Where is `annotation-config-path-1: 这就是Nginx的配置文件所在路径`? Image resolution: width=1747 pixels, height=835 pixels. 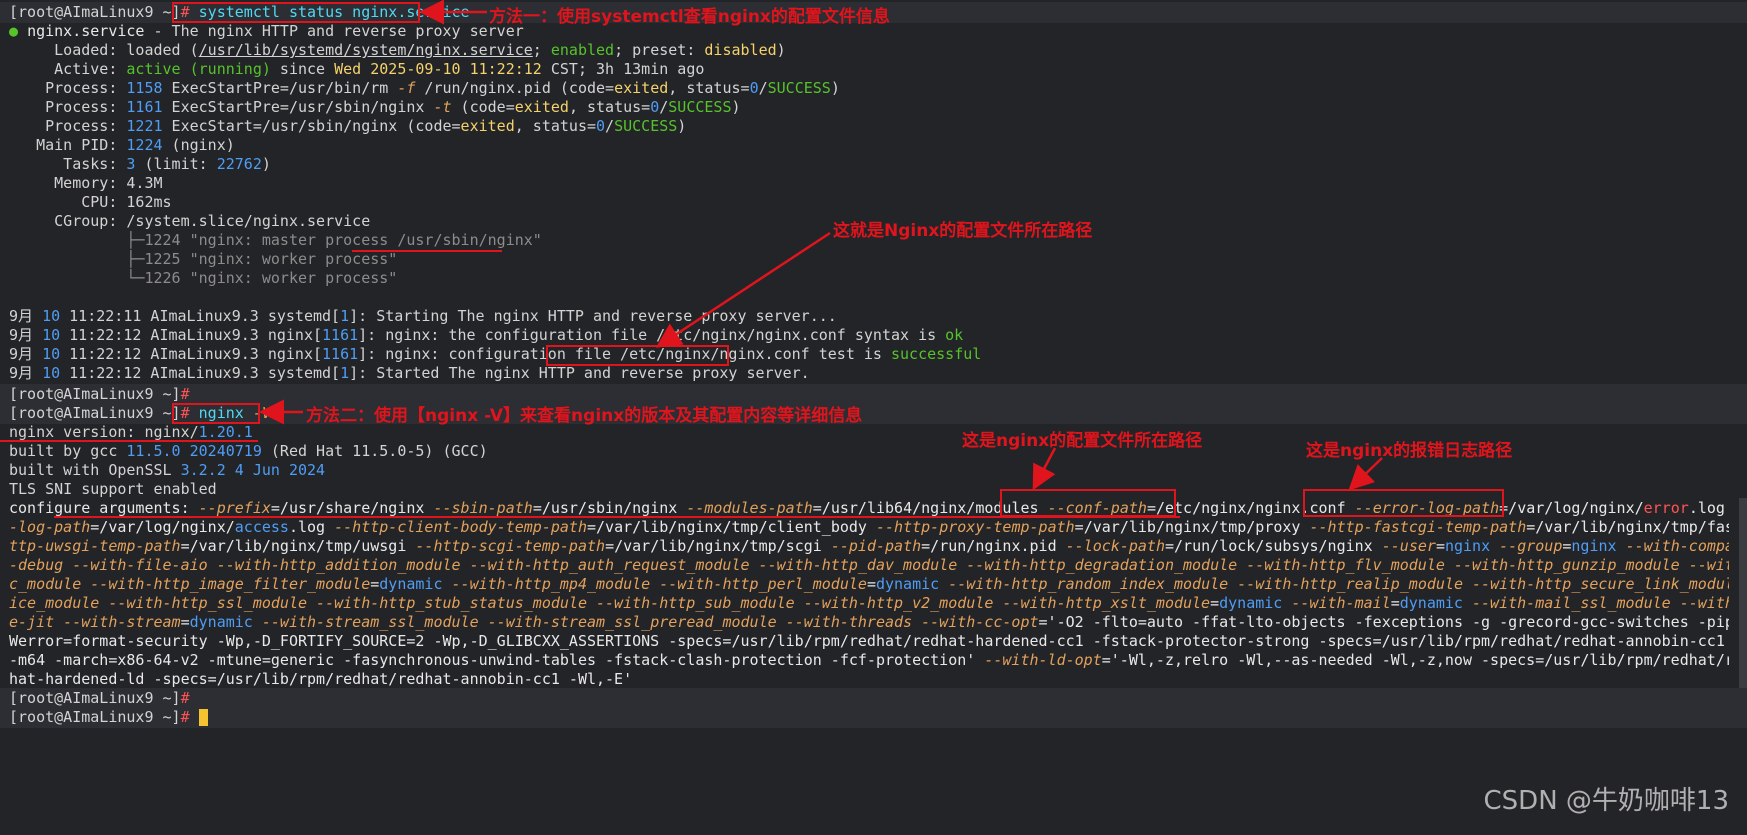
annotation-config-path-1: 这就是Nginx的配置文件所在路径 is located at coordinates (963, 231).